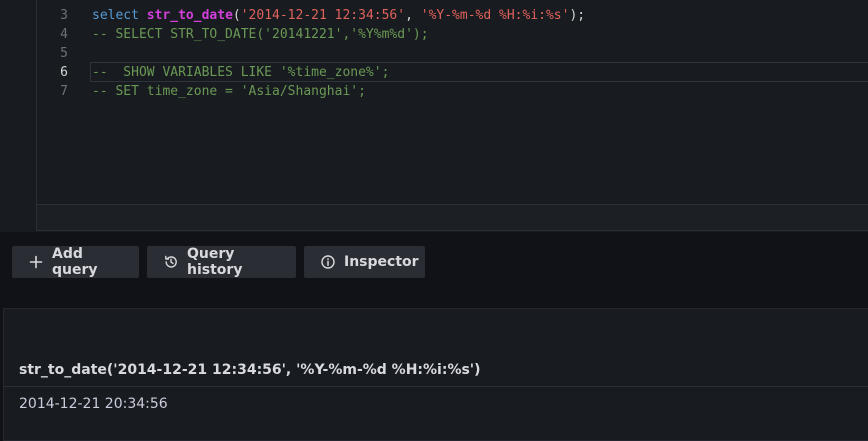 The height and width of the screenshot is (441, 868). I want to click on sql-function: str_to_date, so click(189, 15).